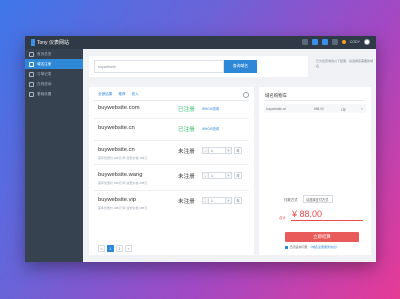 The image size is (400, 299). What do you see at coordinates (110, 248) in the screenshot?
I see `page-button-1: 1` at bounding box center [110, 248].